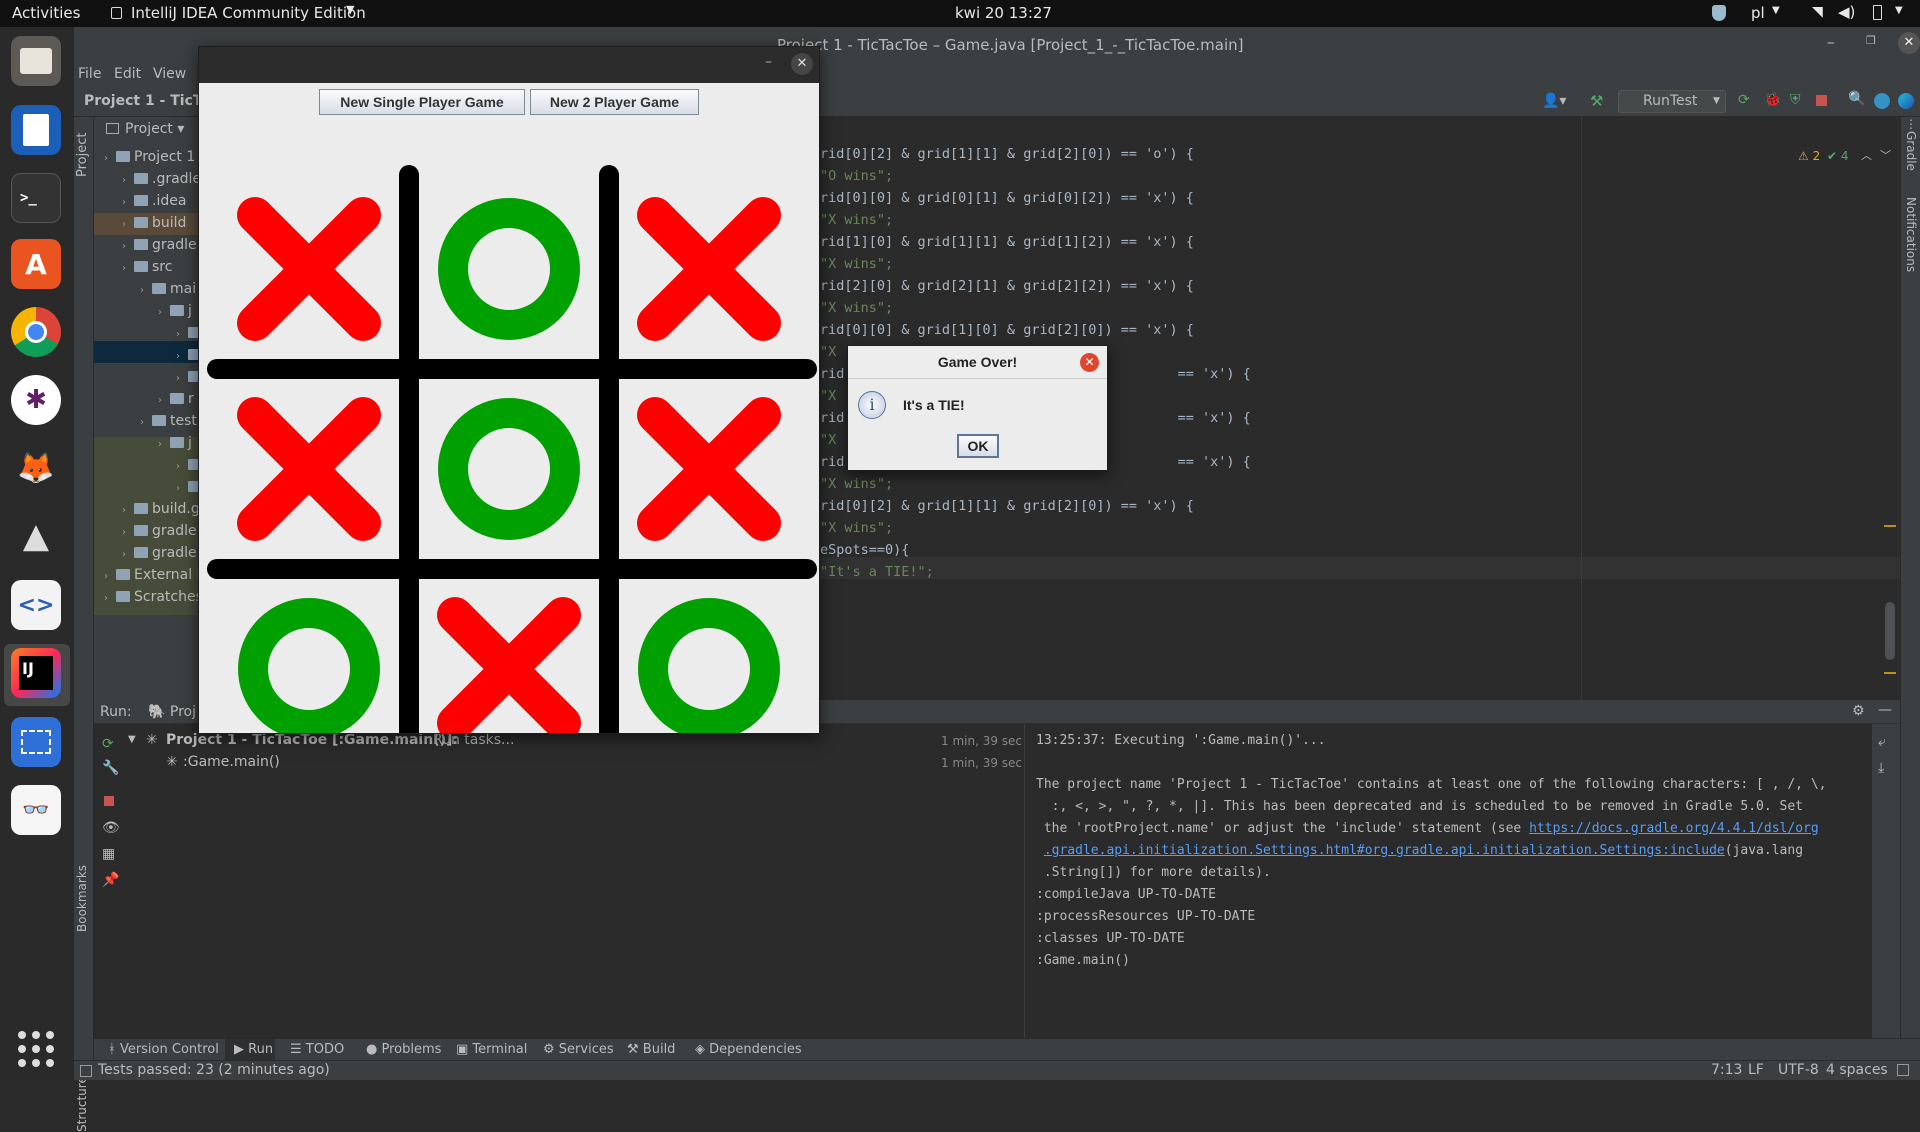 The width and height of the screenshot is (1920, 1132). Describe the element at coordinates (864, 550) in the screenshot. I see `code-line: eSpots==0){` at that location.